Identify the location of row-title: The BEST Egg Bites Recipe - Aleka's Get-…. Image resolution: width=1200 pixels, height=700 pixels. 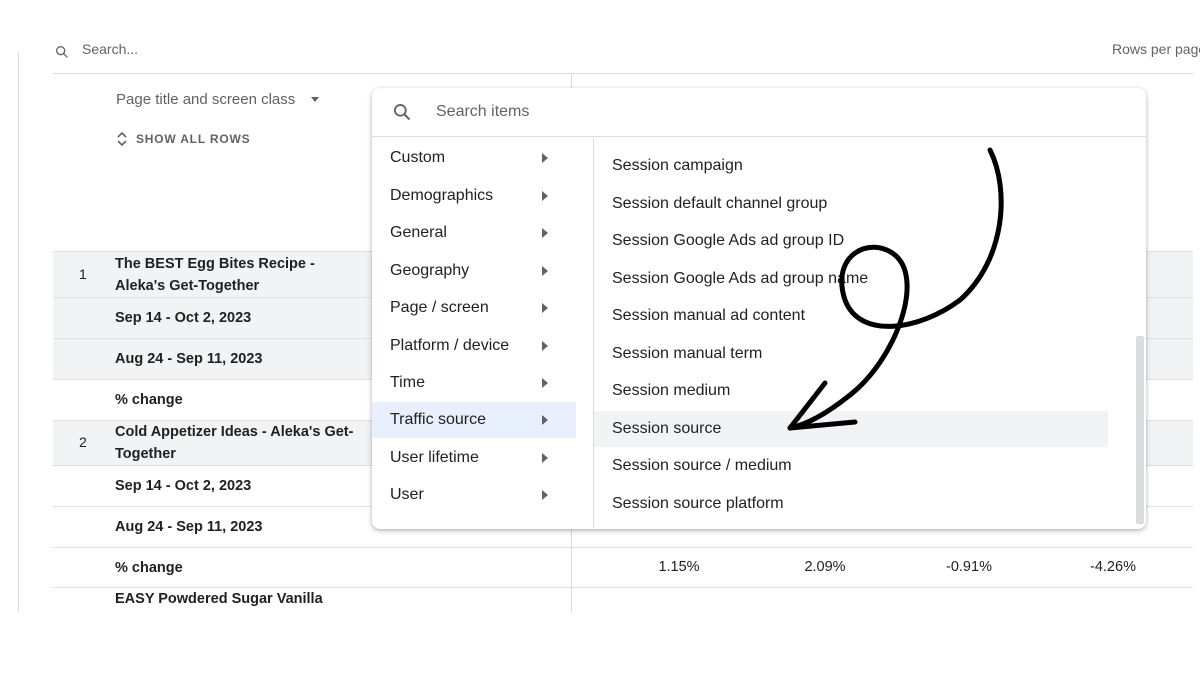
(215, 275).